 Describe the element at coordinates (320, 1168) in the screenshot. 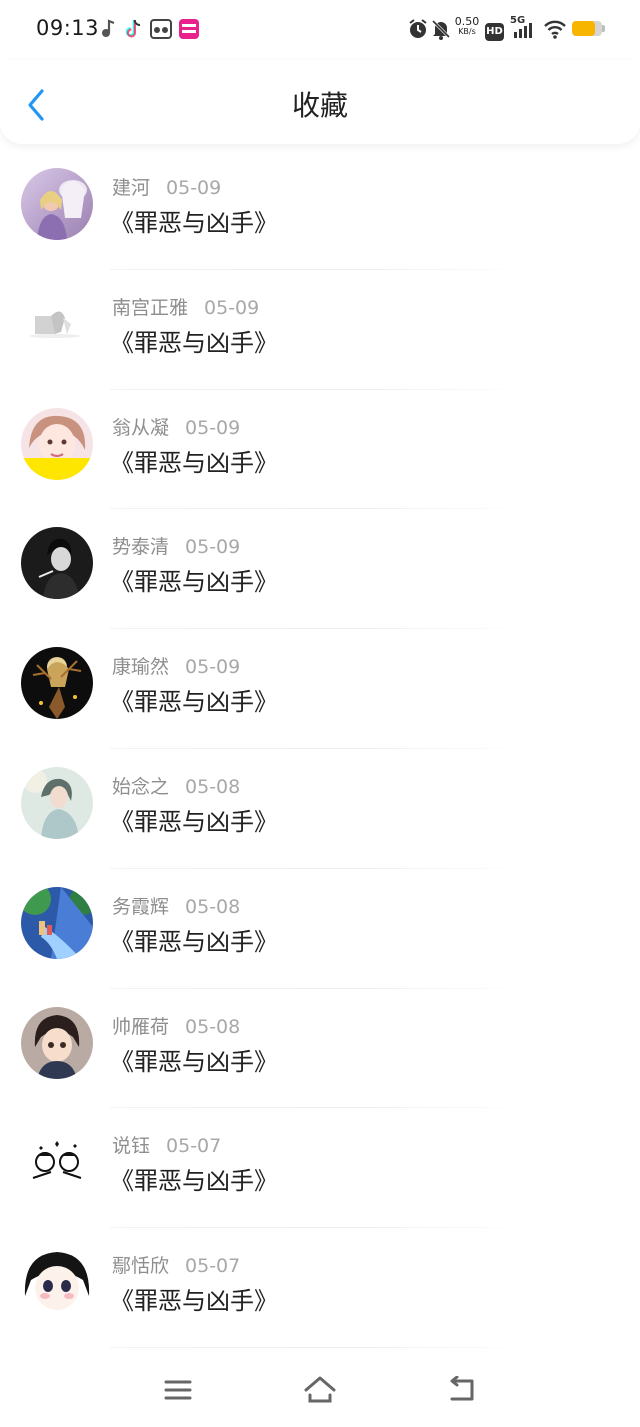

I see `list-item: 说钰 05-07 《罪恶与凶手》` at that location.